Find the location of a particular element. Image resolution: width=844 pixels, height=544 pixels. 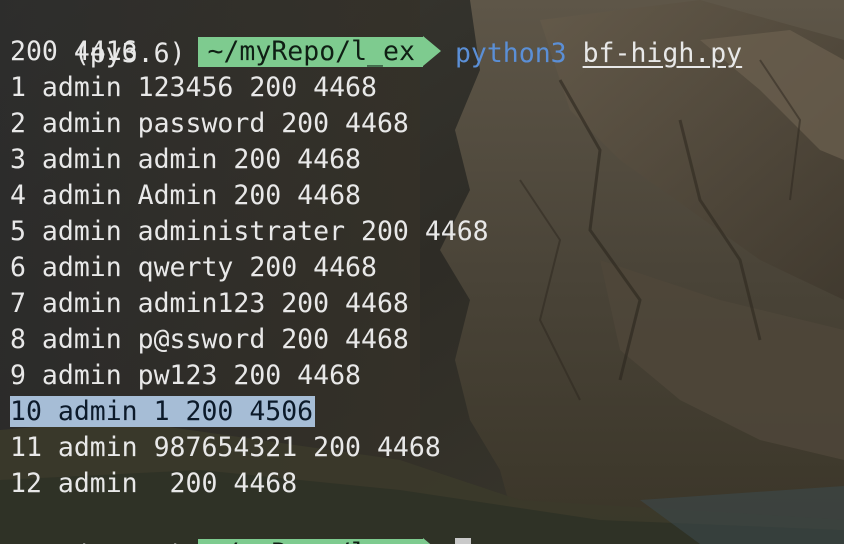

output-line: 12 admin 200 4468 is located at coordinates (154, 483).